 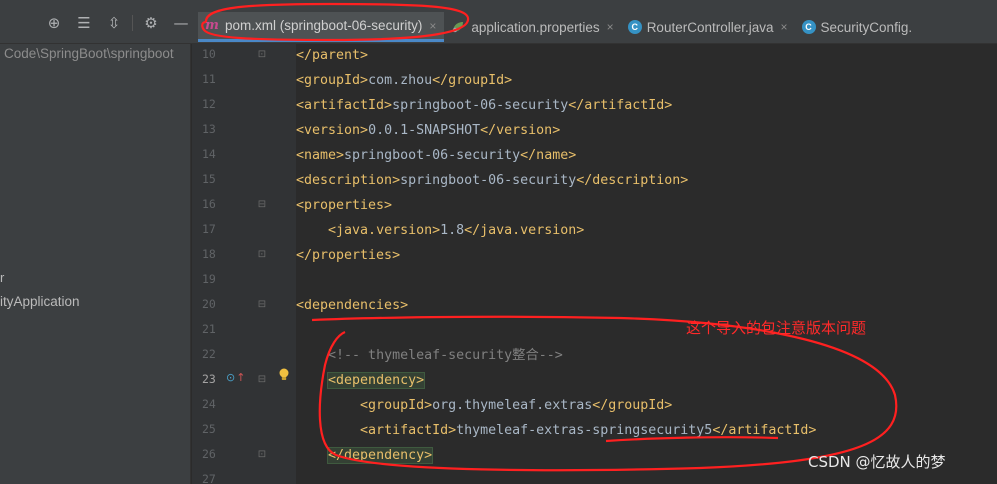 What do you see at coordinates (151, 23) in the screenshot?
I see `gear-icon: ⚙` at bounding box center [151, 23].